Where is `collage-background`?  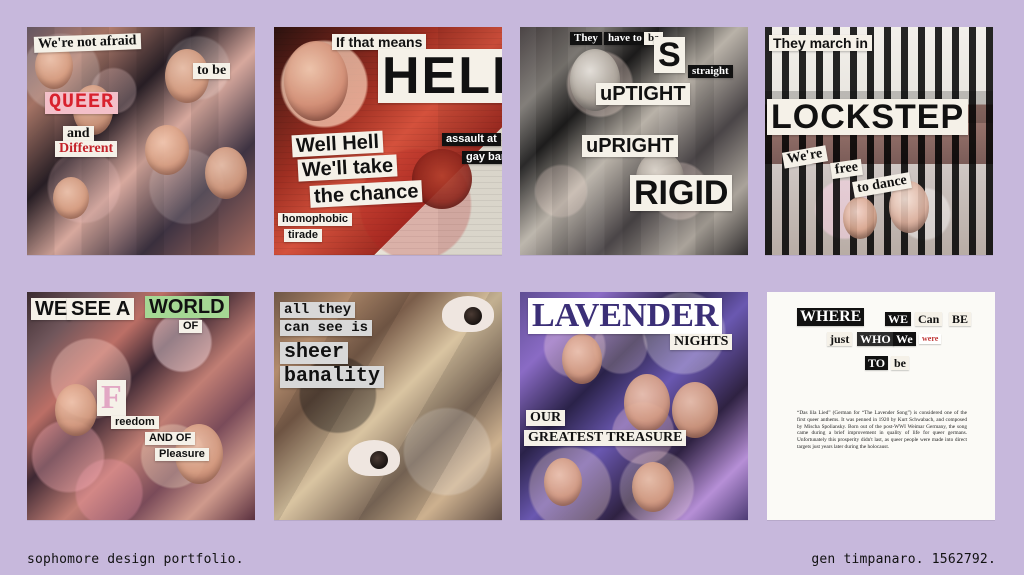 collage-background is located at coordinates (879, 141).